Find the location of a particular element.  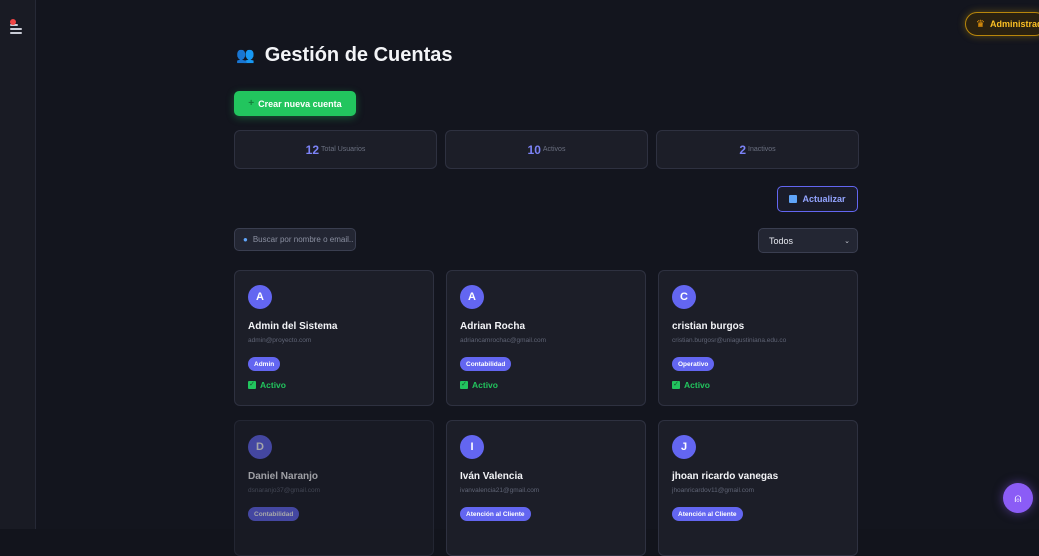

page-title-text: Gestión de Cuentas is located at coordinates (358, 55).